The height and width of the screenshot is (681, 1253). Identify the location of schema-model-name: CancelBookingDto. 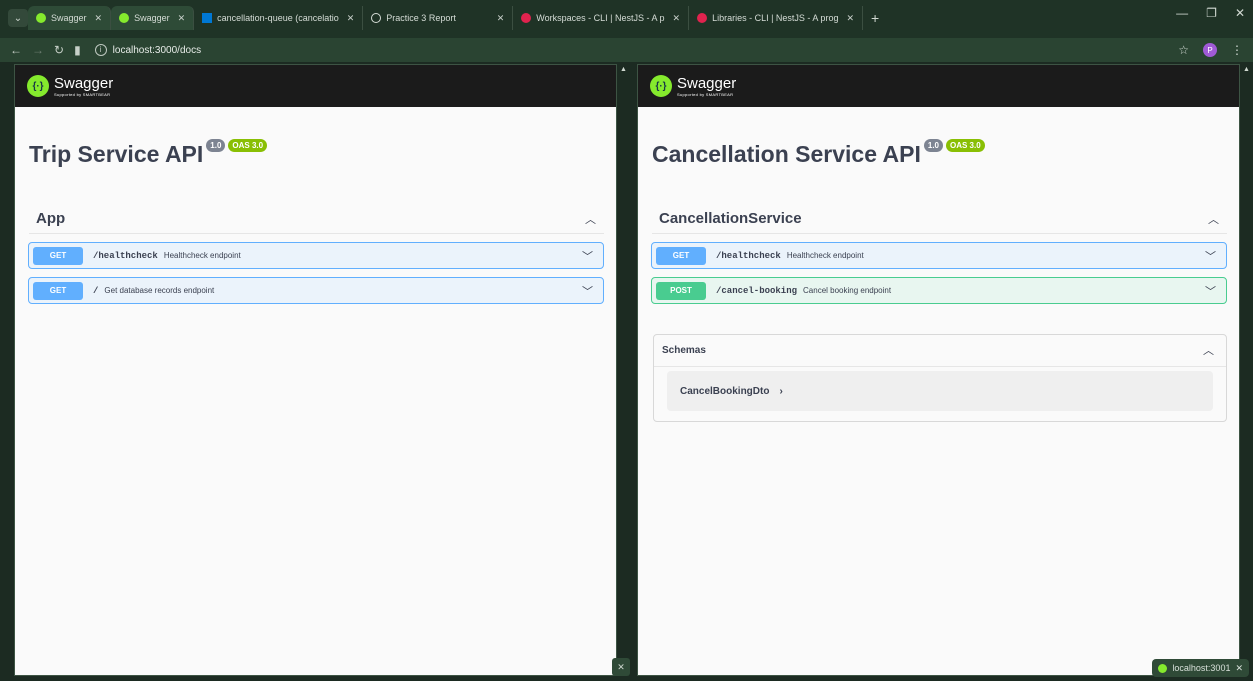
(725, 391).